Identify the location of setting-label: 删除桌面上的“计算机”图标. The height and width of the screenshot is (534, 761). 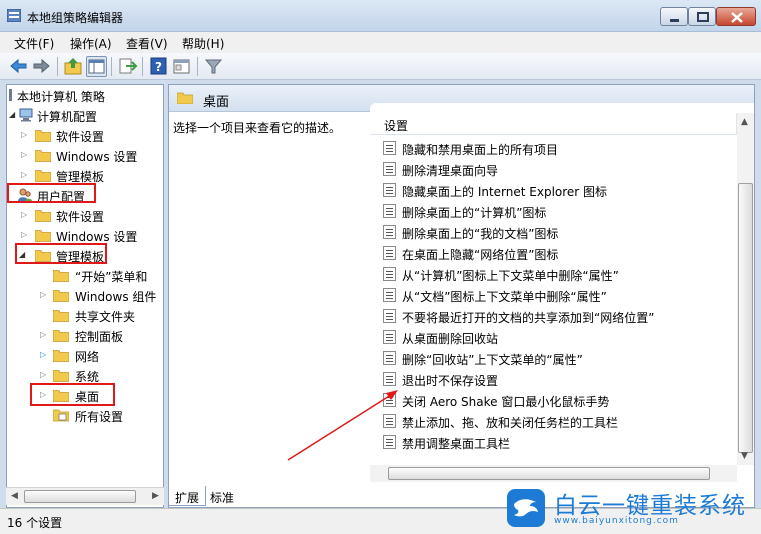
(474, 213).